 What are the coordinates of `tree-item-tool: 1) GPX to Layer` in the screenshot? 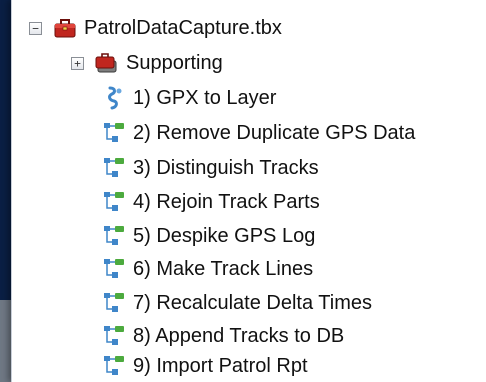 It's located at (188, 98).